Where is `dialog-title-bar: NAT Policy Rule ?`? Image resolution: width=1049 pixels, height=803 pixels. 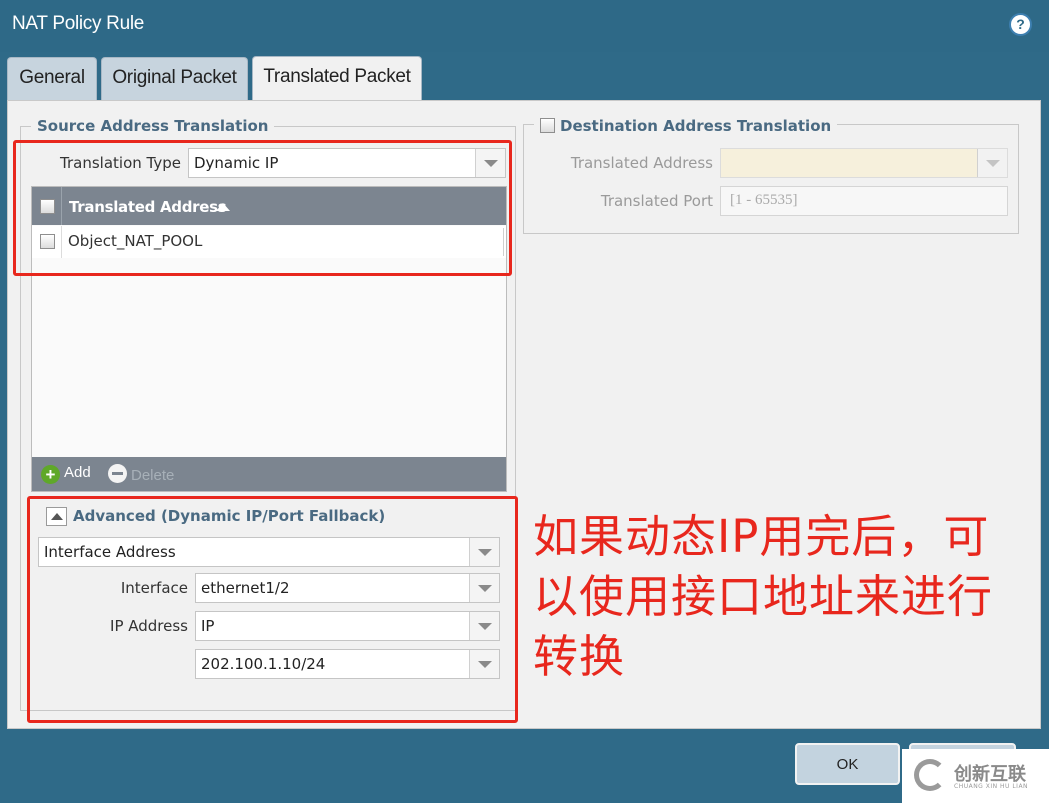
dialog-title-bar: NAT Policy Rule ? is located at coordinates (524, 26).